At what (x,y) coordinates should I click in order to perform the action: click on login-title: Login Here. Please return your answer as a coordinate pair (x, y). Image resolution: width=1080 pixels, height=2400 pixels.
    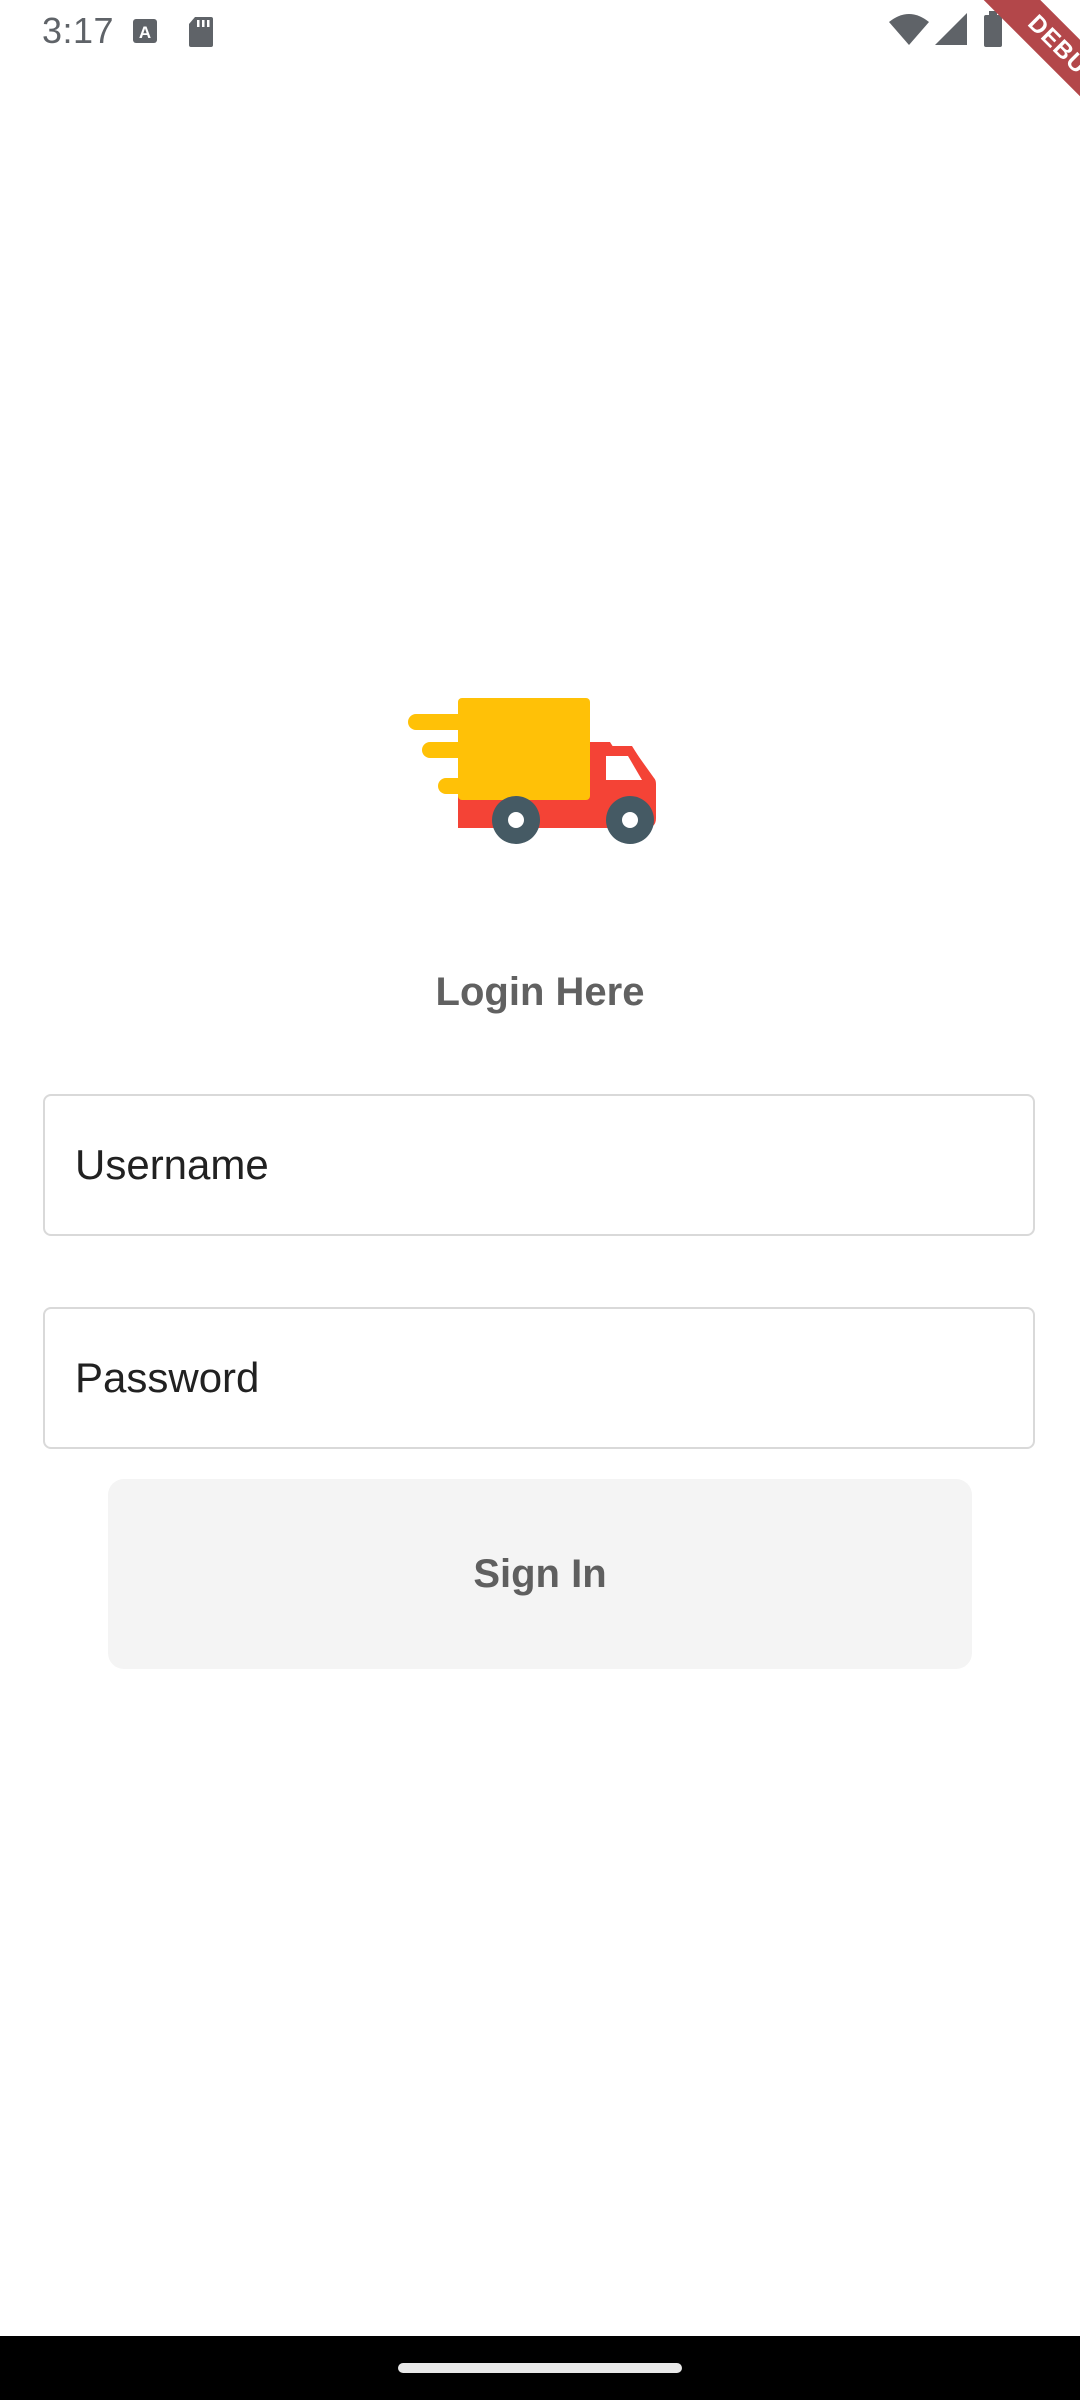
    Looking at the image, I should click on (540, 992).